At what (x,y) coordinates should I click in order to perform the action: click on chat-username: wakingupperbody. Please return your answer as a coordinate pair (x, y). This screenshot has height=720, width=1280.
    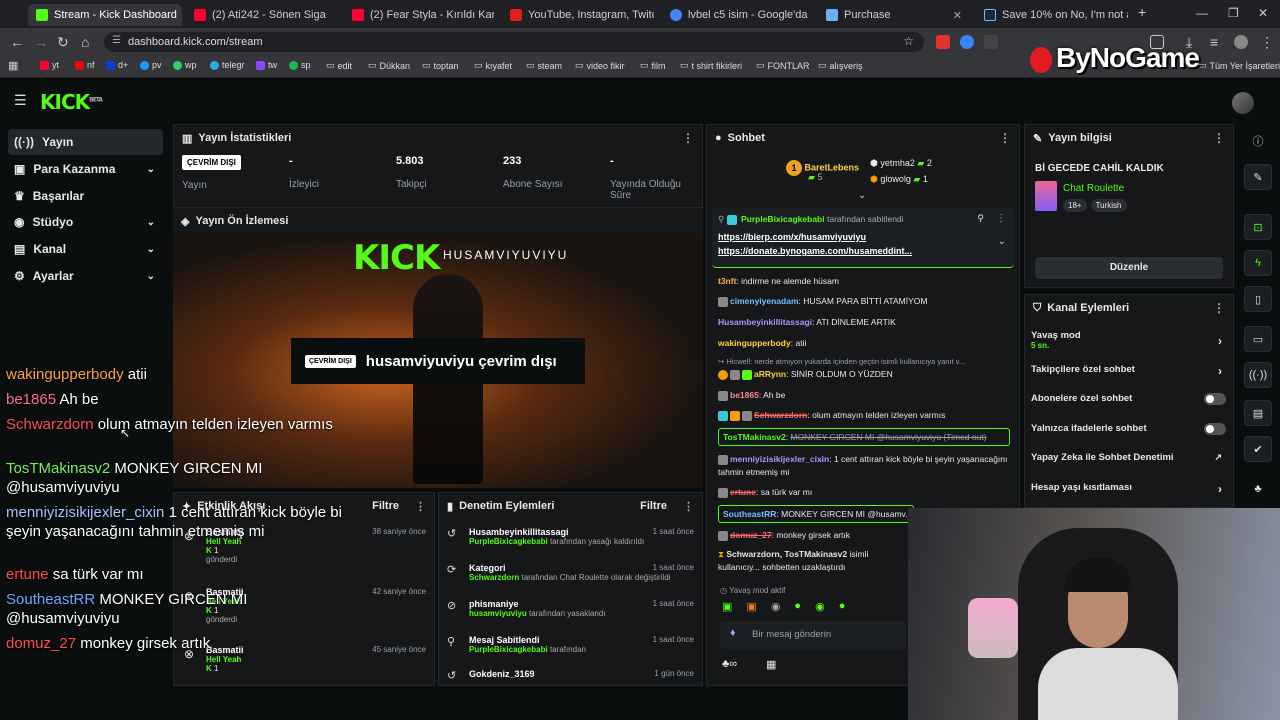
    Looking at the image, I should click on (754, 343).